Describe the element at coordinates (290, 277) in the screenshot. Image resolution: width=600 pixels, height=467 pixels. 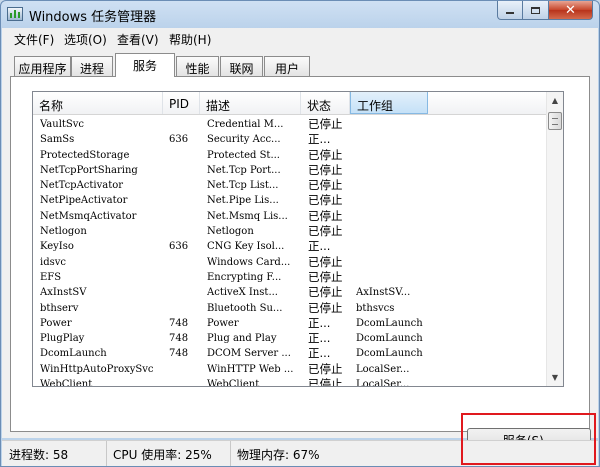
I see `table-row: EFS Encrypting F... 已停止` at that location.